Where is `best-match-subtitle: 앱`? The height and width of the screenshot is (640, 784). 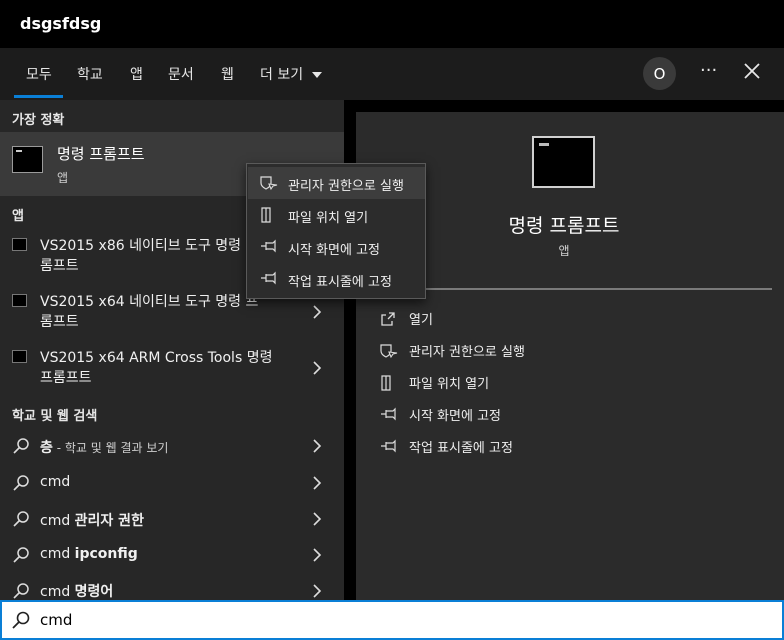 best-match-subtitle: 앱 is located at coordinates (63, 178).